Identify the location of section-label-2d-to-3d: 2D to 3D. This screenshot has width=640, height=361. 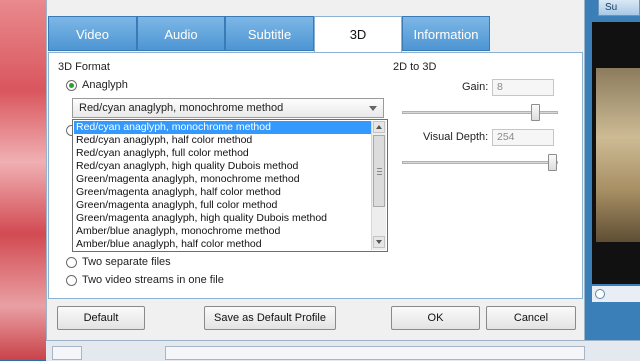
(415, 67).